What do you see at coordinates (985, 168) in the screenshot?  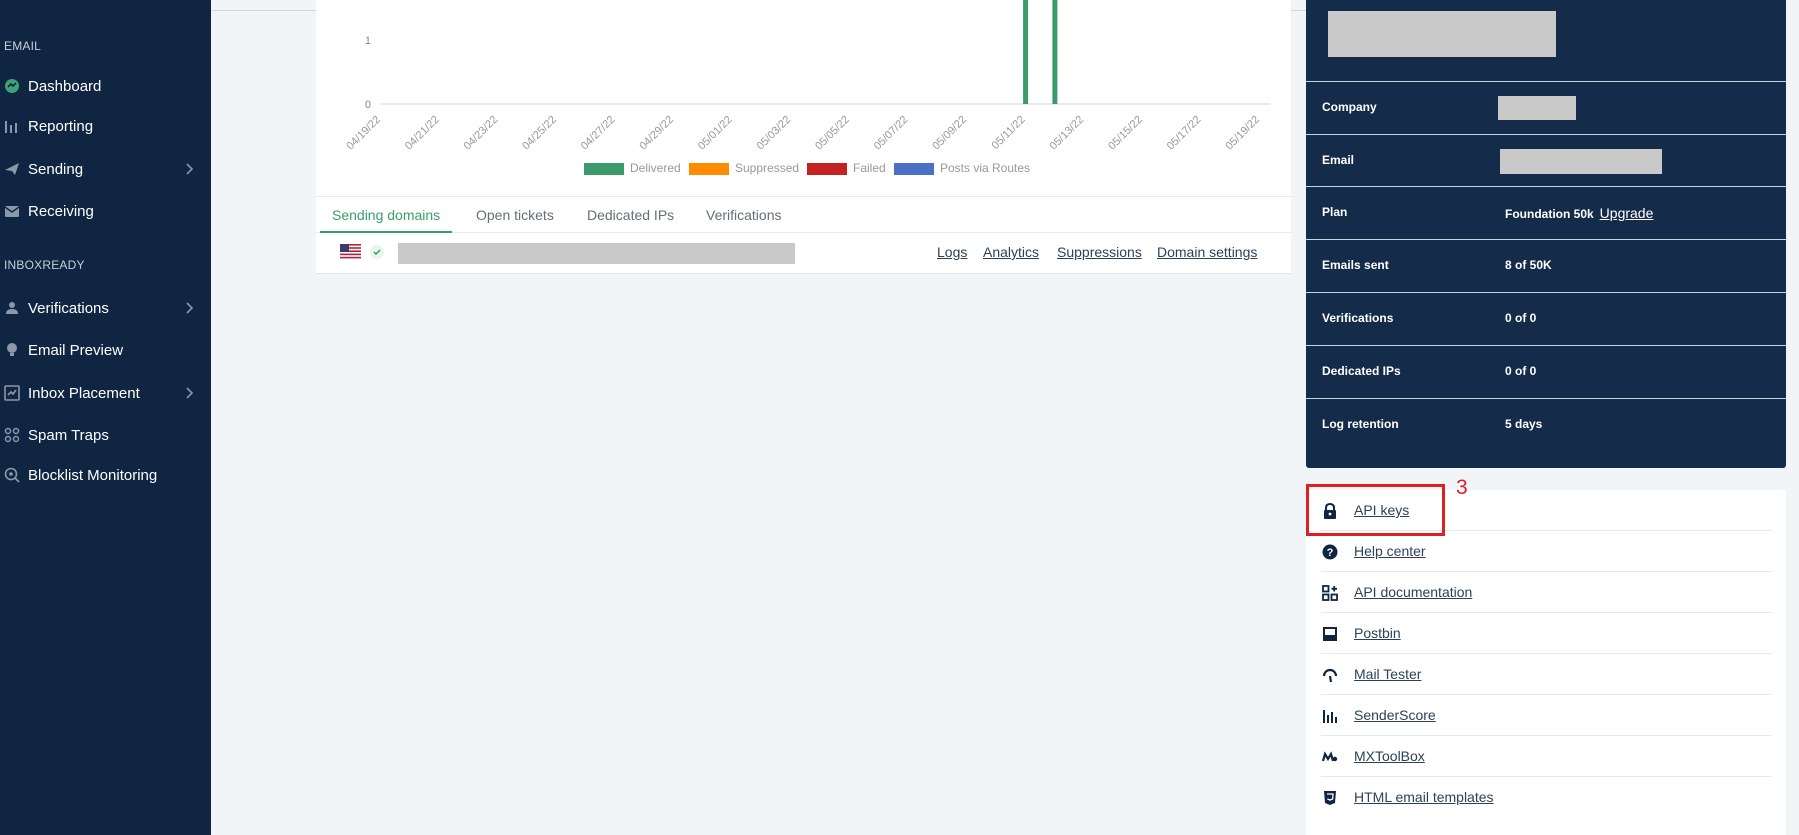 I see `legend-label: Posts via Routes` at bounding box center [985, 168].